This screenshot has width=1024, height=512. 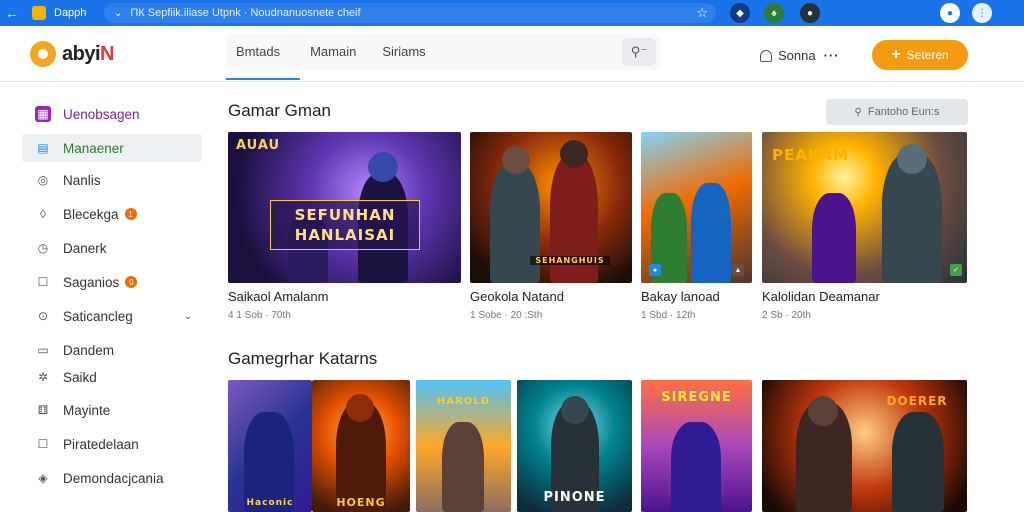 What do you see at coordinates (680, 296) in the screenshot?
I see `game-title: Bakay lanoad` at bounding box center [680, 296].